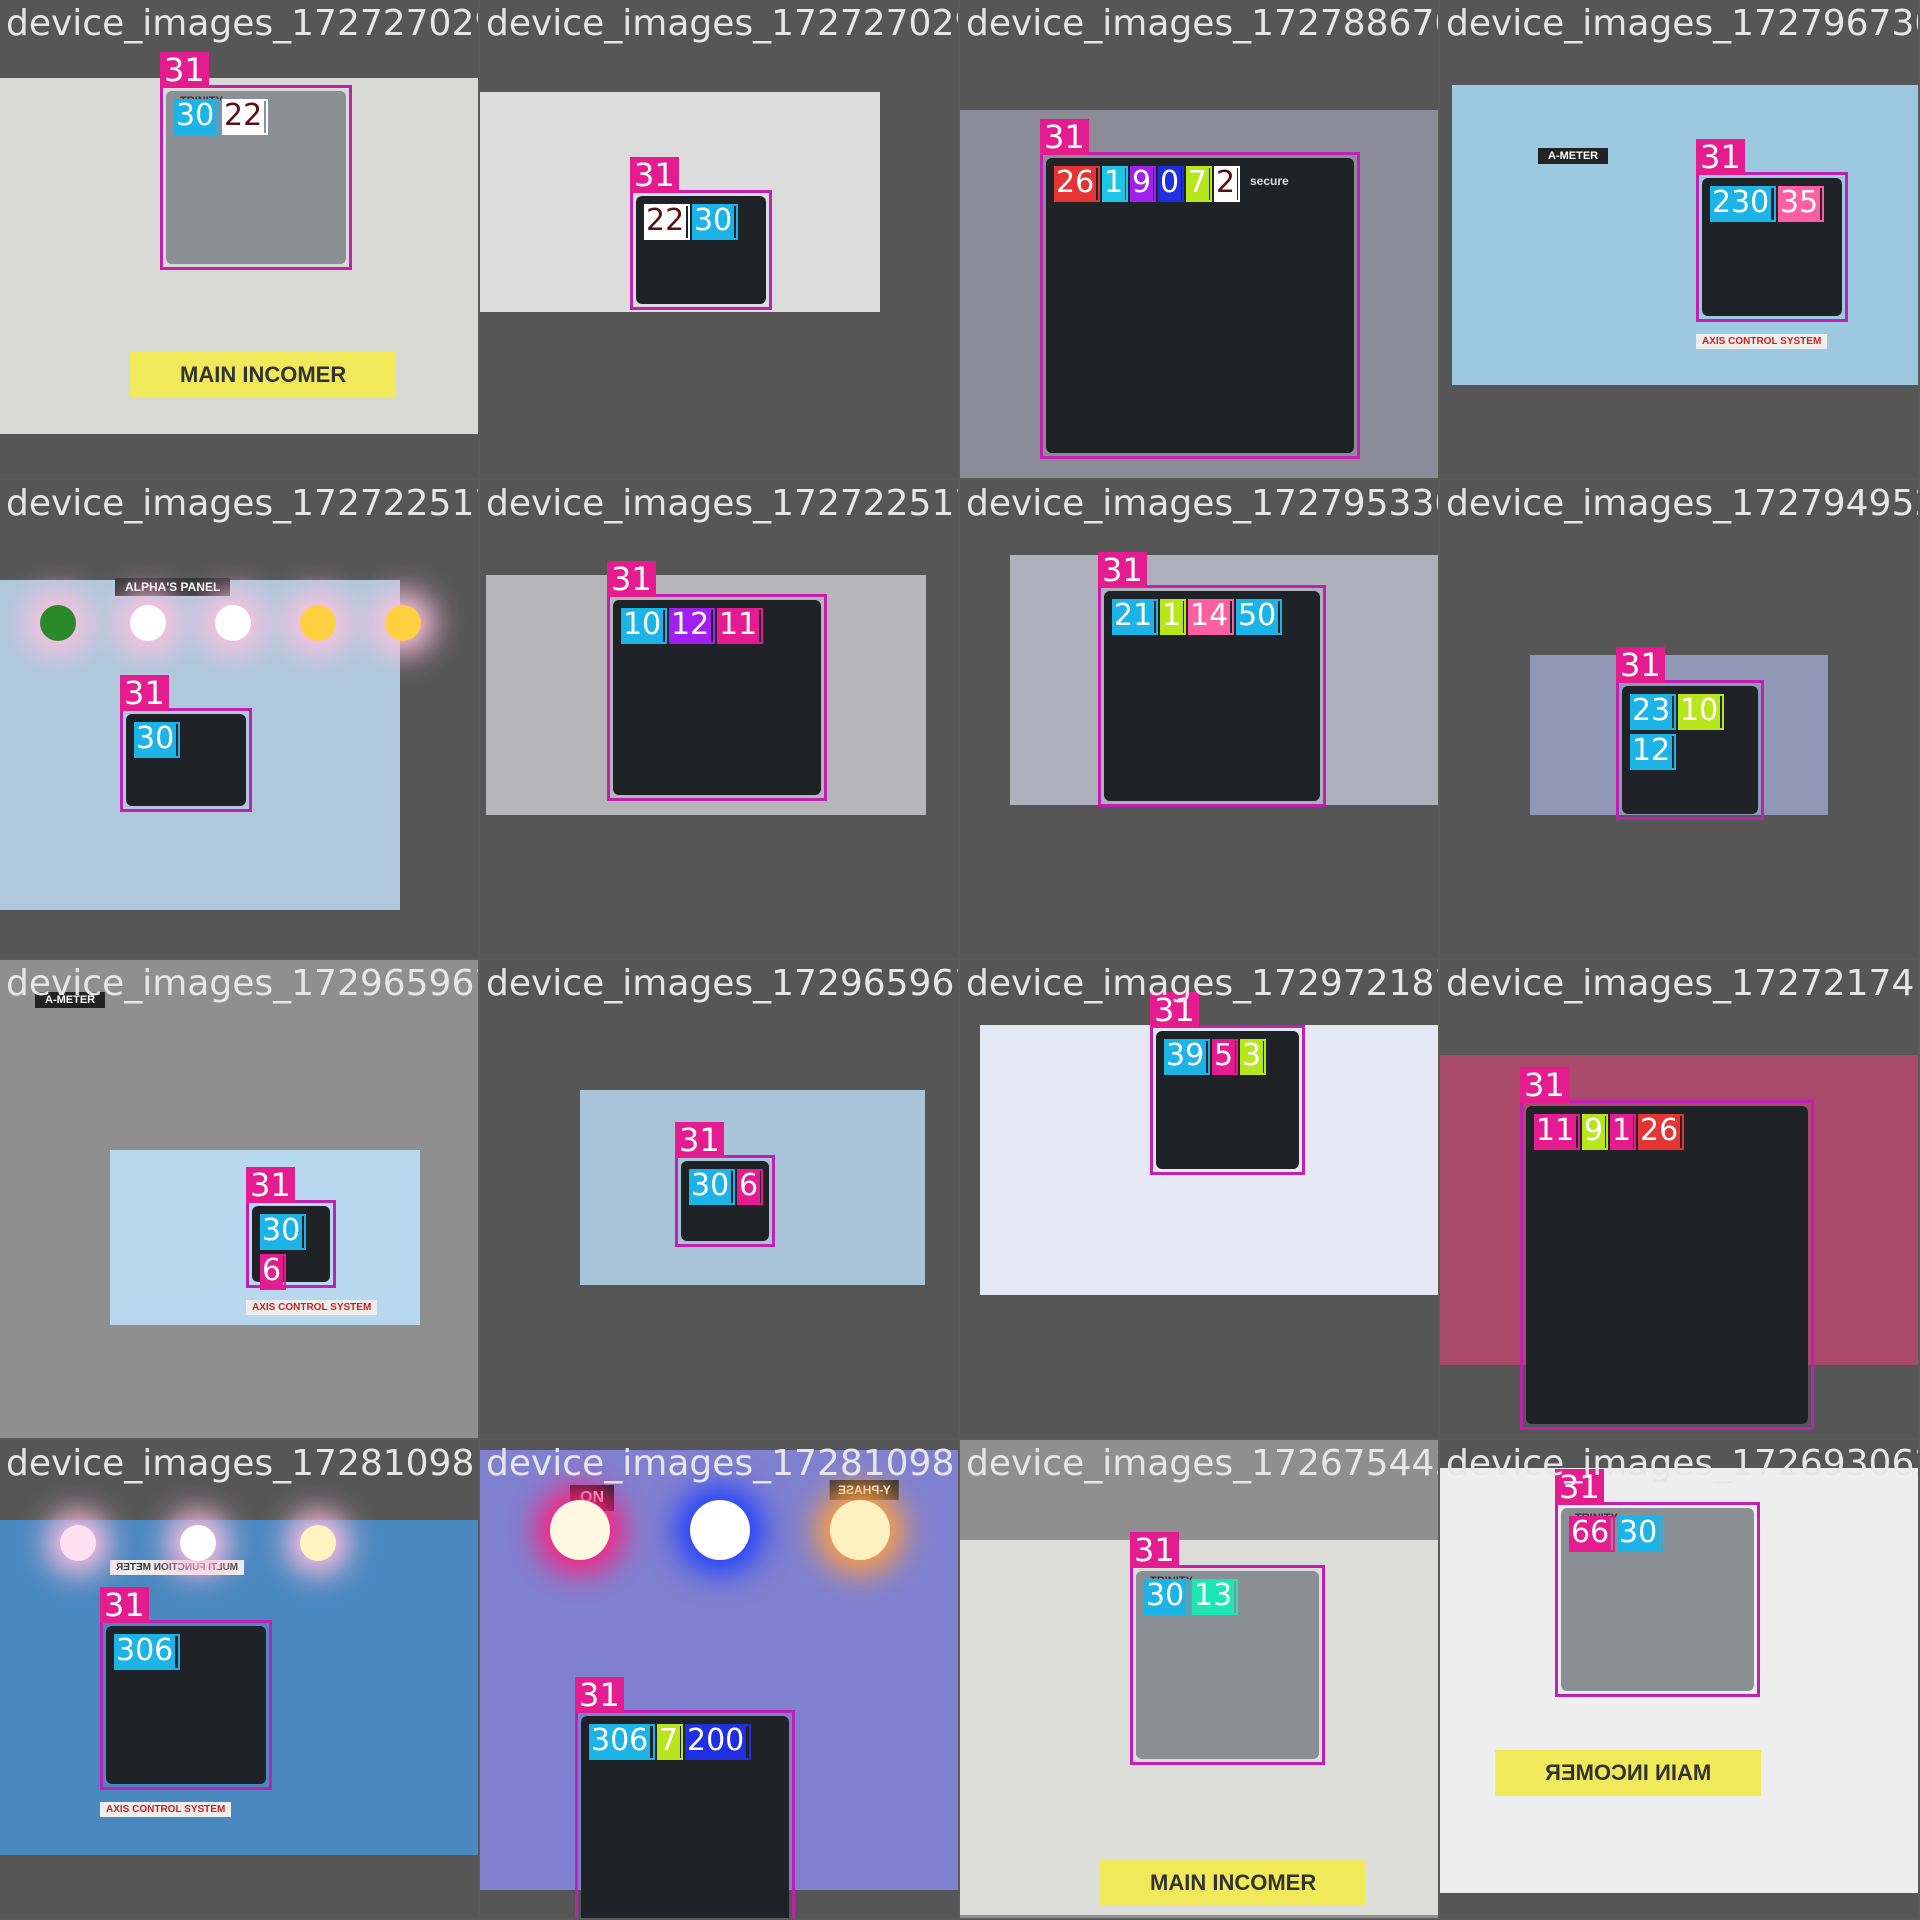  Describe the element at coordinates (1682, 1463) in the screenshot. I see `image-filename-caption: device_images_1726930624327599018` at that location.